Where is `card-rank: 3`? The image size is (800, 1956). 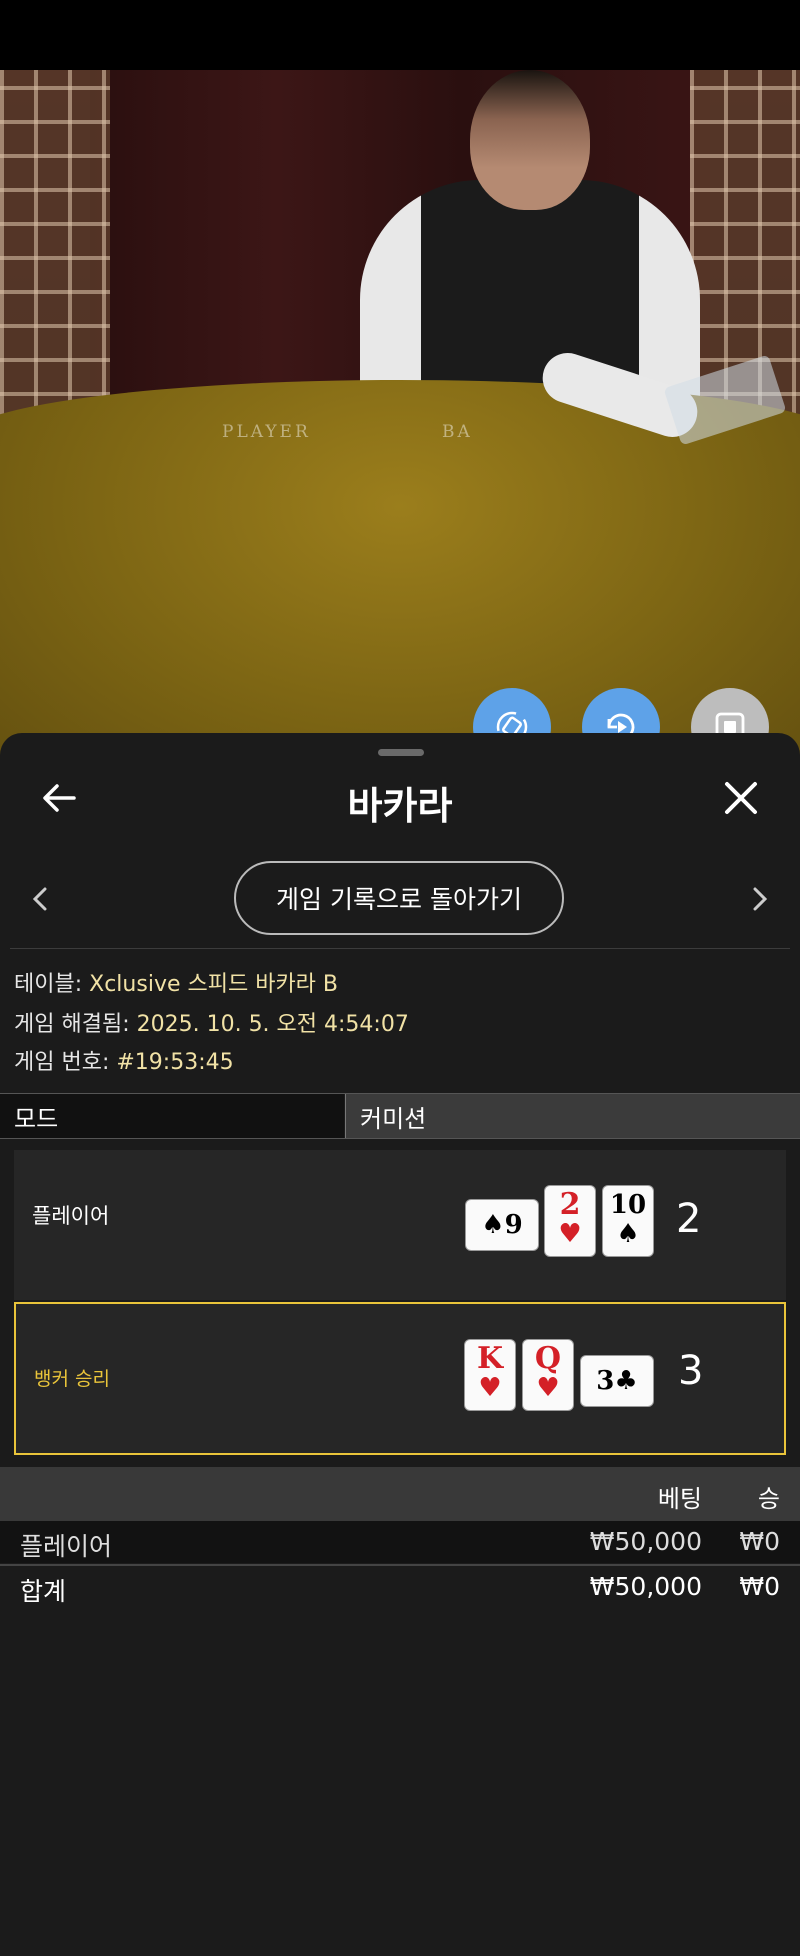
card-rank: 3 is located at coordinates (605, 1381).